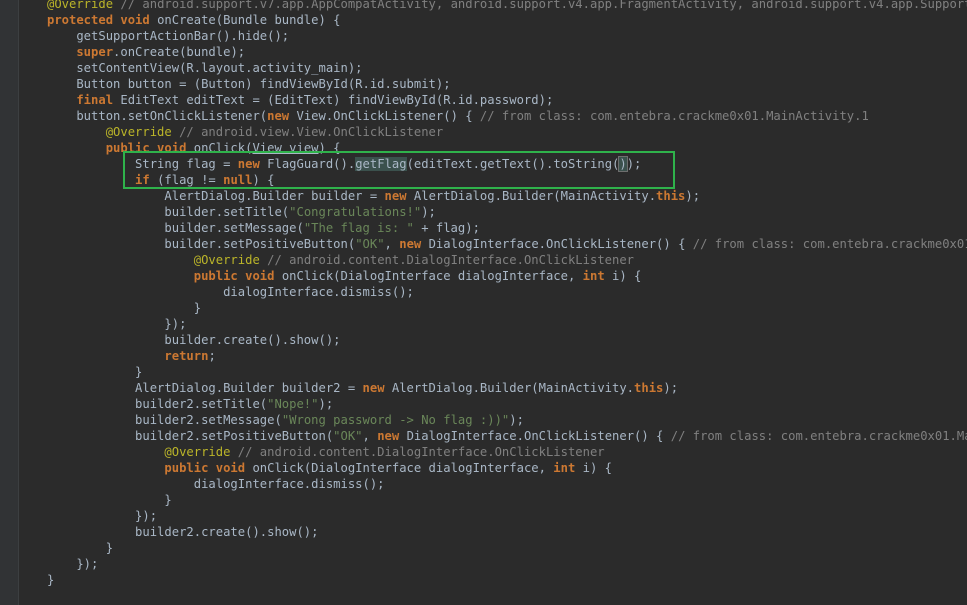 This screenshot has height=605, width=967. What do you see at coordinates (507, 68) in the screenshot?
I see `code-line: setContentView(R.layout.activity_main);` at bounding box center [507, 68].